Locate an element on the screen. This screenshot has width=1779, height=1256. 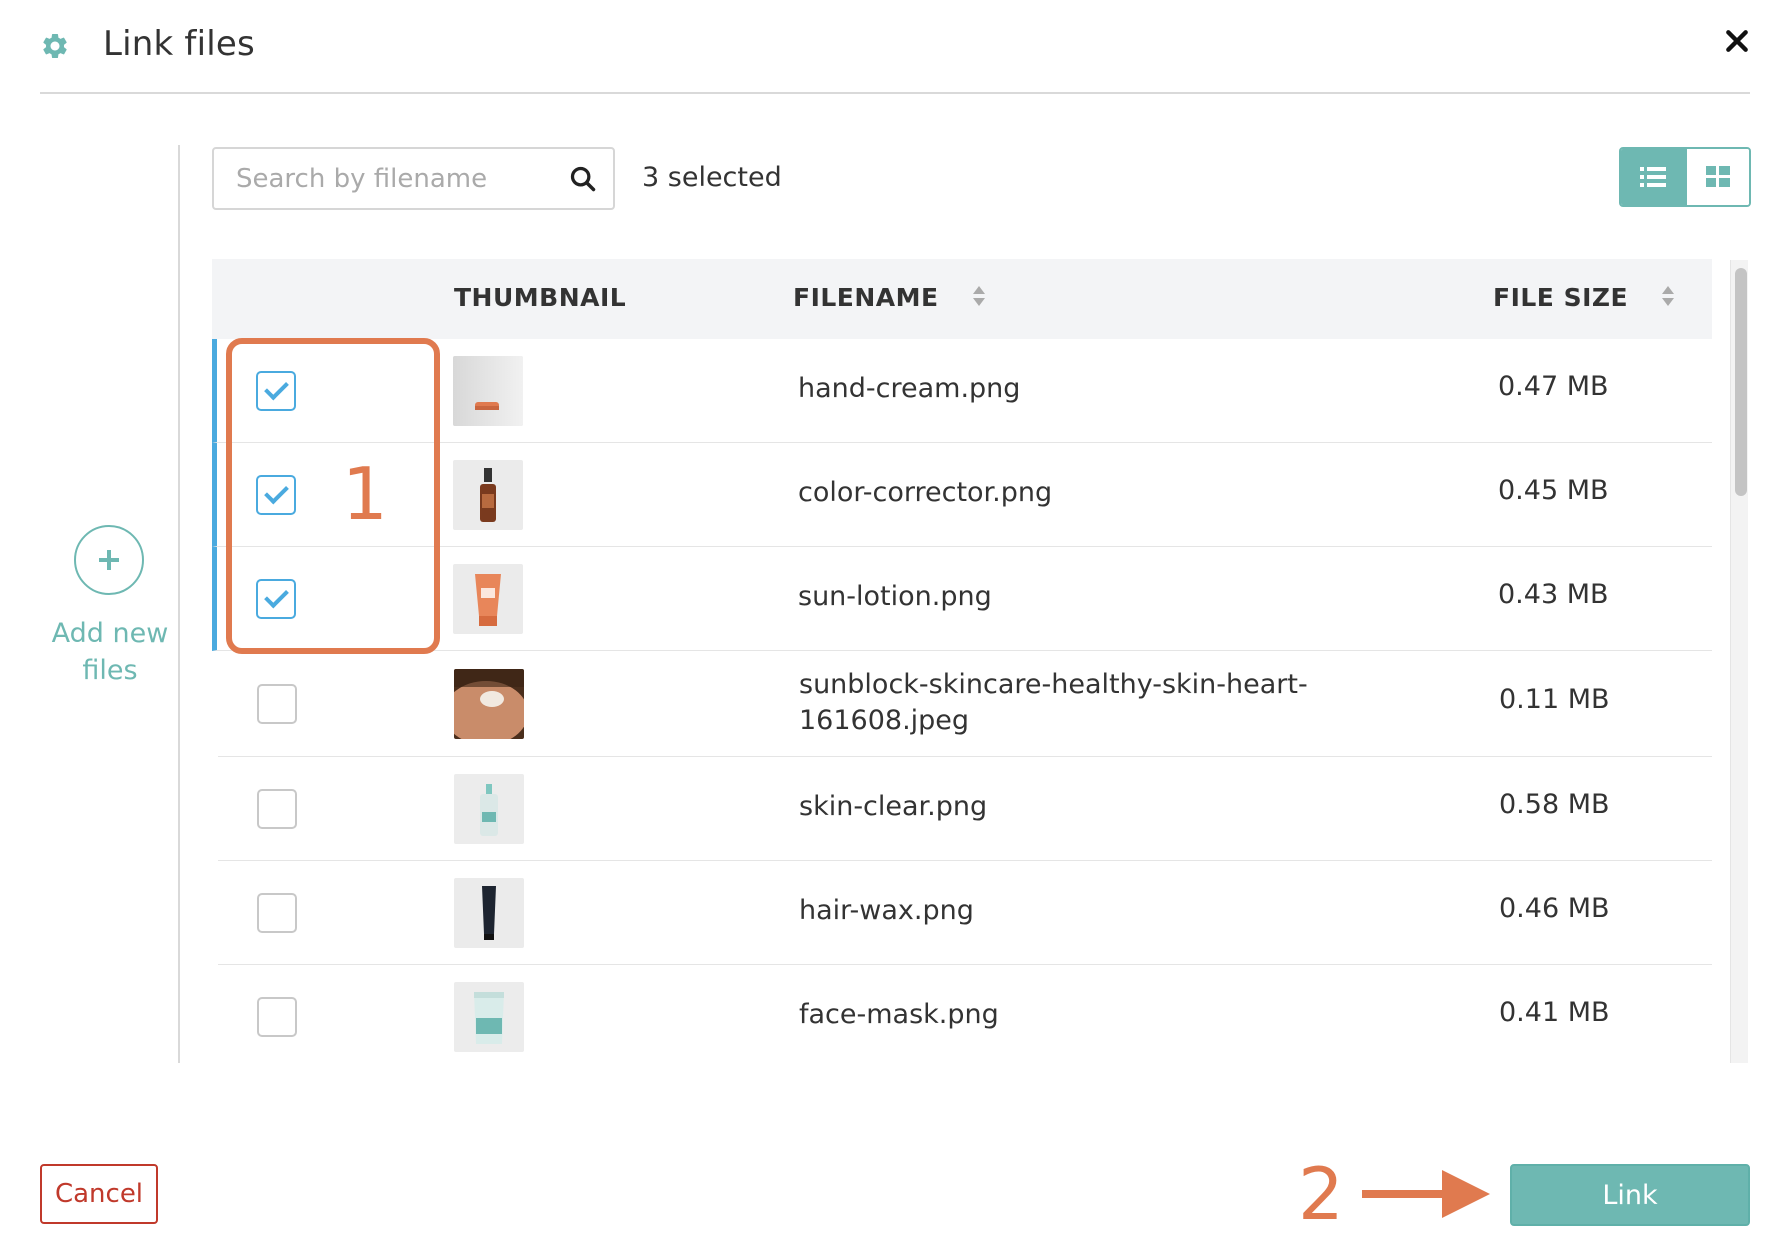
grid-icon is located at coordinates (1718, 176).